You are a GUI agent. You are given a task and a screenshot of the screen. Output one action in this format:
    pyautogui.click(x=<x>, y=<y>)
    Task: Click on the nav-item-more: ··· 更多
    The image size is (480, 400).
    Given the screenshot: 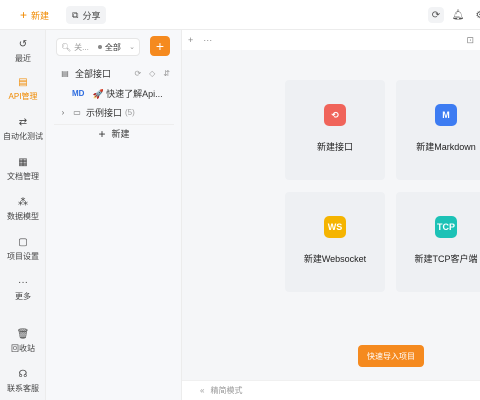 What is the action you would take?
    pyautogui.click(x=23, y=289)
    